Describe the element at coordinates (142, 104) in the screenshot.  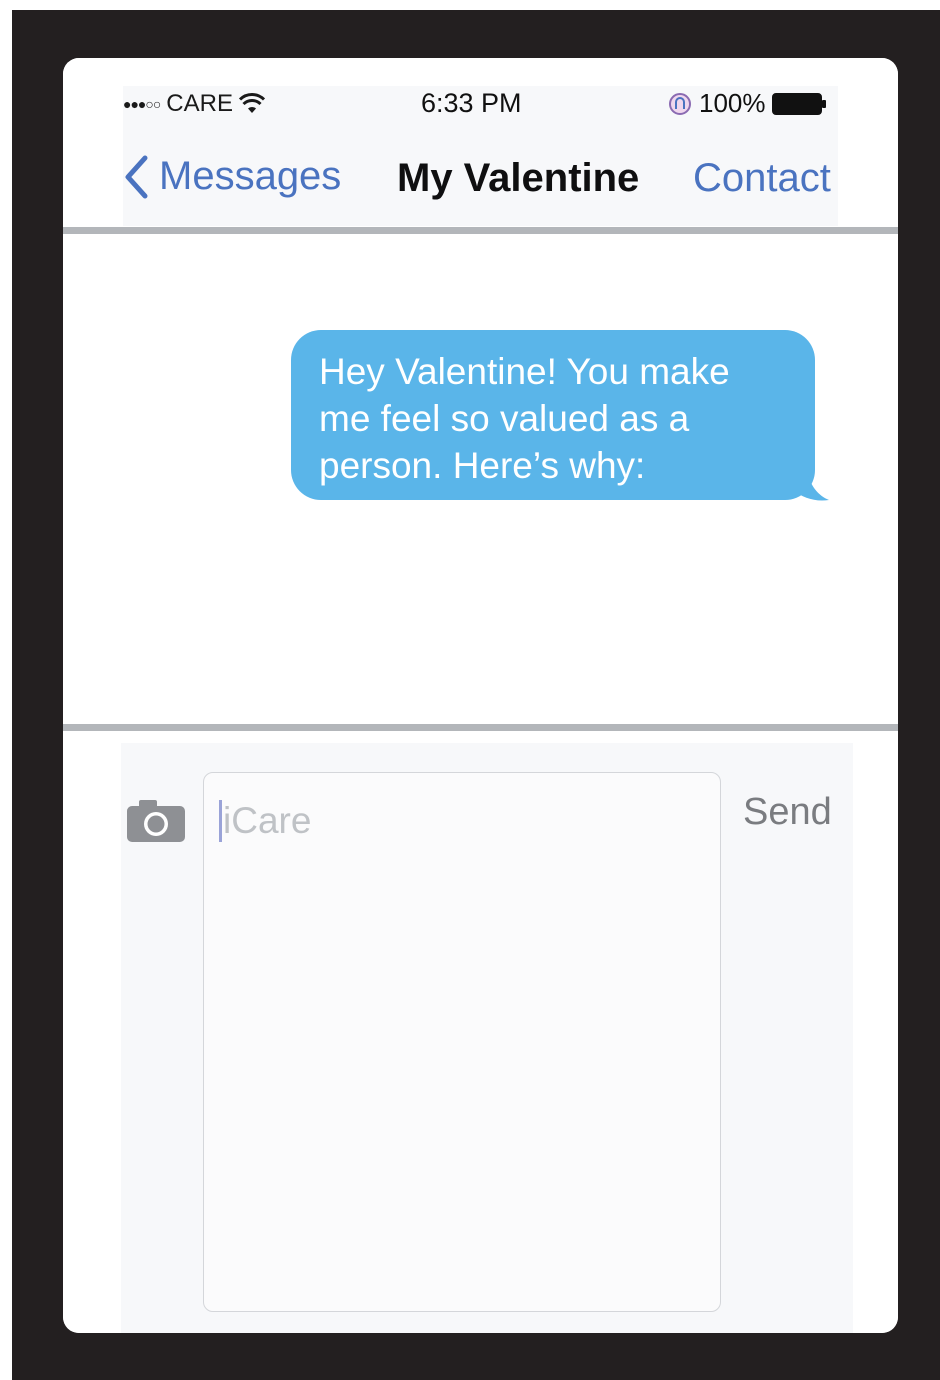
I see `signal-strength-icon: ●●●○○` at that location.